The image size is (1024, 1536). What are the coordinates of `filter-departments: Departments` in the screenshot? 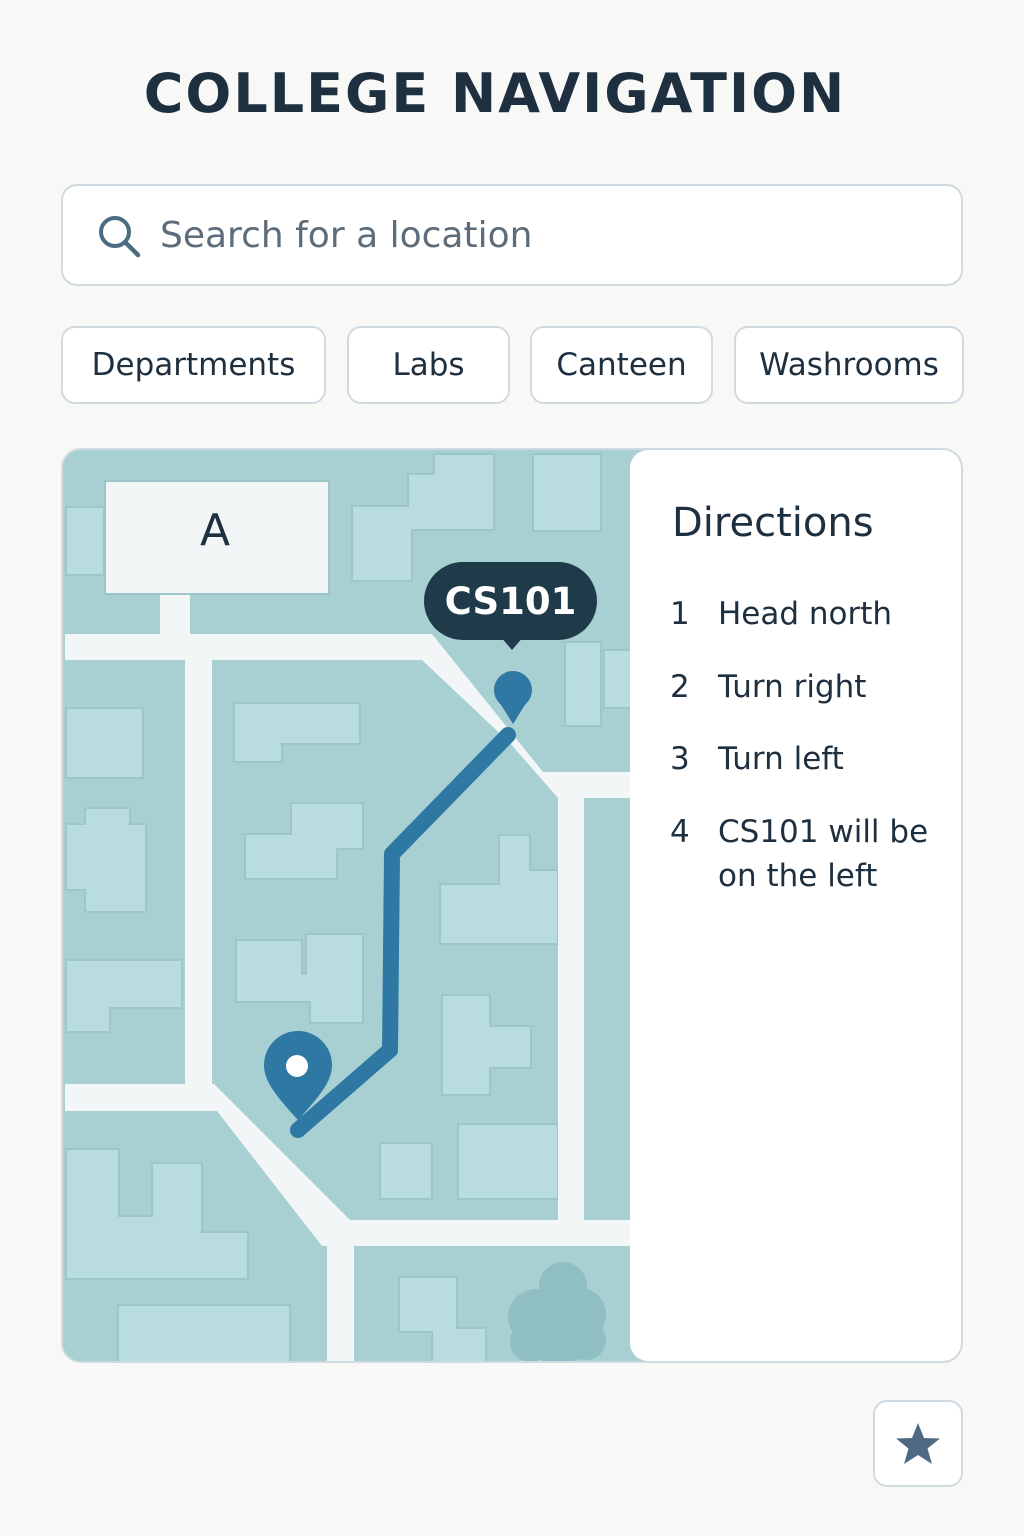 It's located at (193, 365).